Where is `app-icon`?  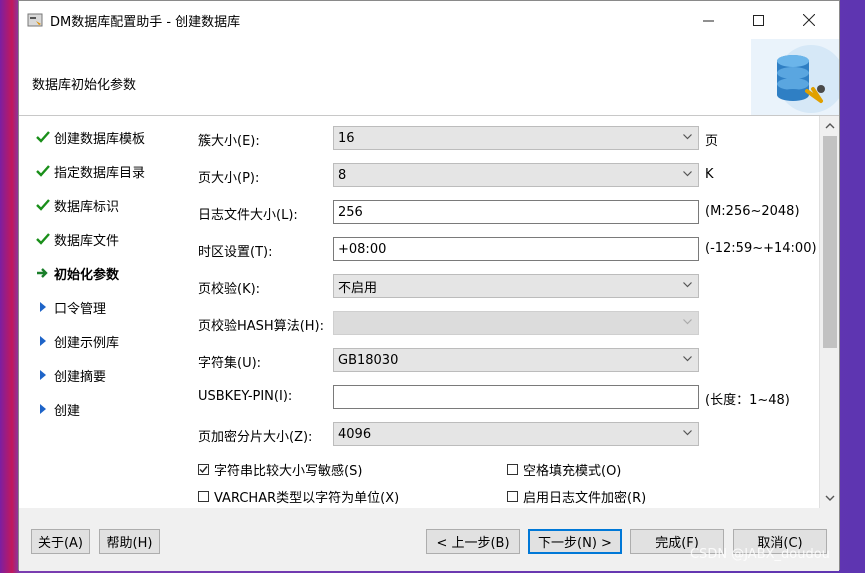
app-icon is located at coordinates (35, 20).